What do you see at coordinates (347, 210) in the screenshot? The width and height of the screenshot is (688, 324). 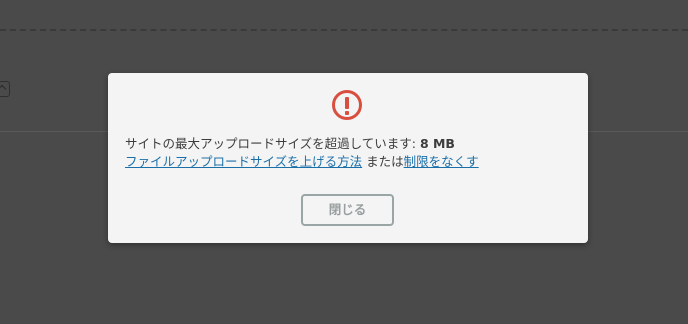 I see `close-button: 閉じる` at bounding box center [347, 210].